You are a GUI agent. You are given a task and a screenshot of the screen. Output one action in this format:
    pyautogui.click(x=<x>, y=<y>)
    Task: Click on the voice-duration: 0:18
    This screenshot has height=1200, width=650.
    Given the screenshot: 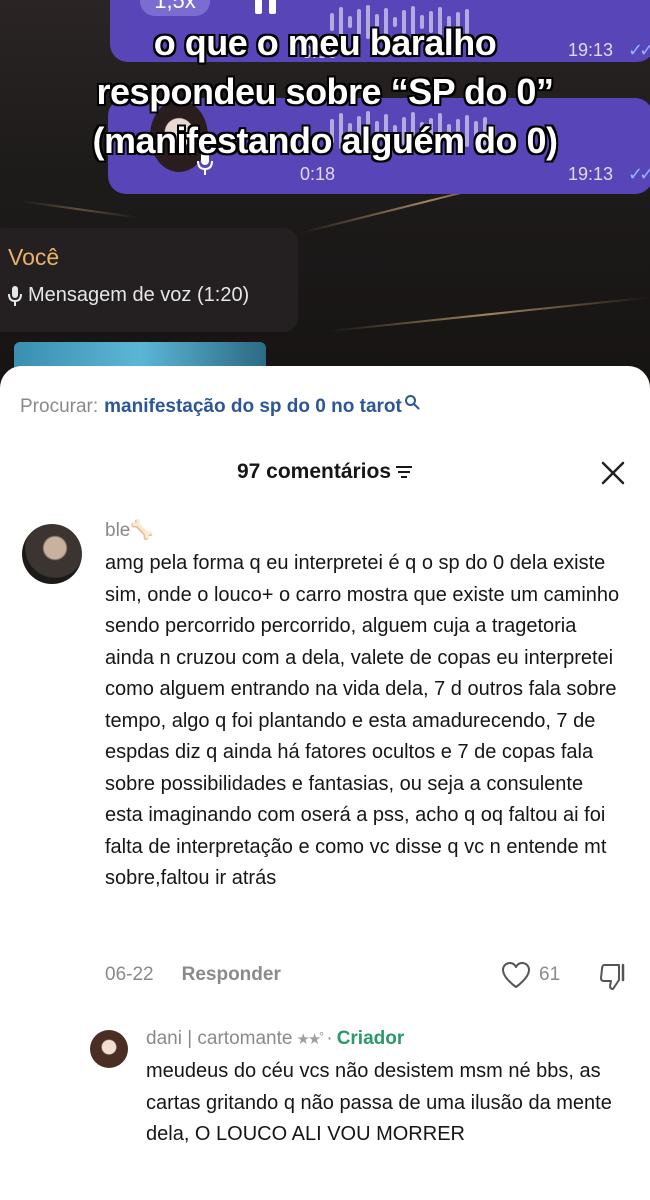 What is the action you would take?
    pyautogui.click(x=318, y=174)
    